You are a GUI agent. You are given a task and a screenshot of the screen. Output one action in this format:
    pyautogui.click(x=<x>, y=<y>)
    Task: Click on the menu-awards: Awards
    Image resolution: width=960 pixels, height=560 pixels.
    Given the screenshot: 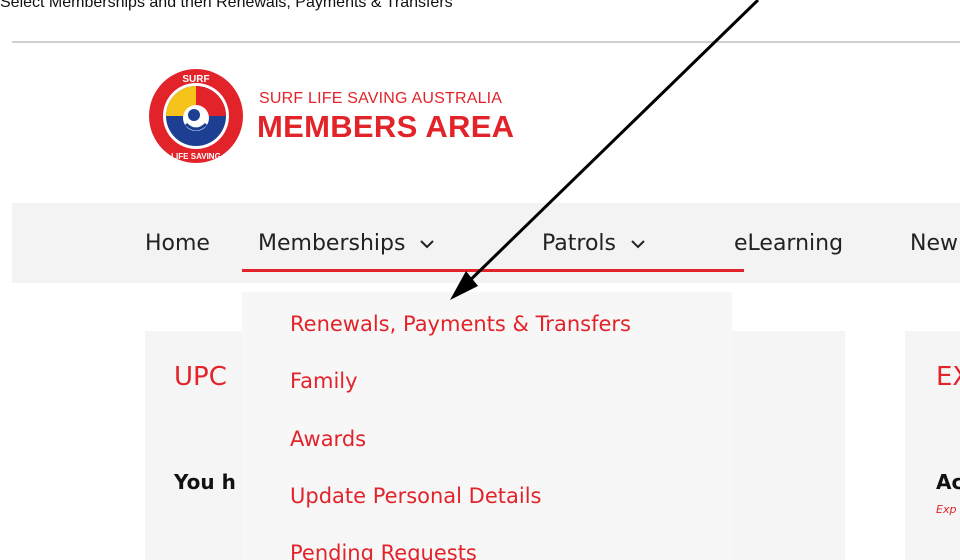 What is the action you would take?
    pyautogui.click(x=328, y=439)
    